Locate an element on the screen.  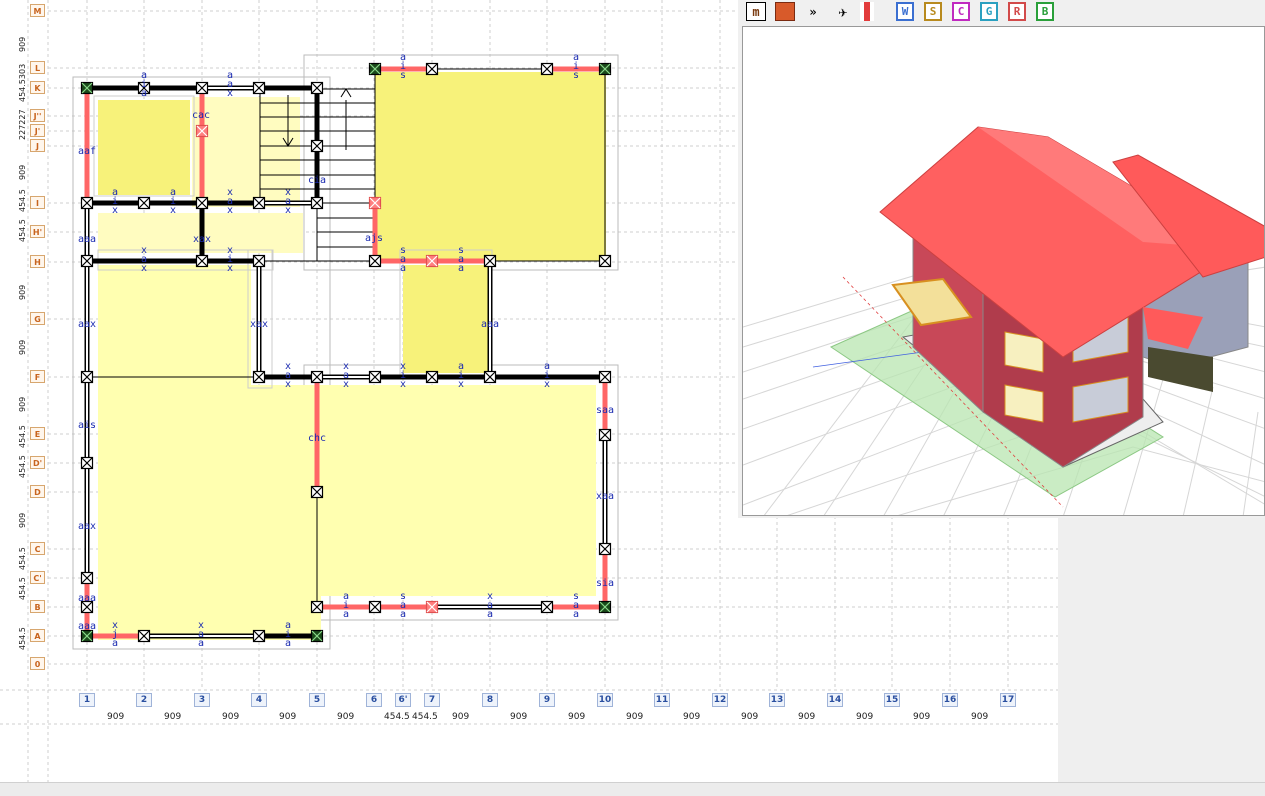
color-bar-button is located at coordinates (867, 11).